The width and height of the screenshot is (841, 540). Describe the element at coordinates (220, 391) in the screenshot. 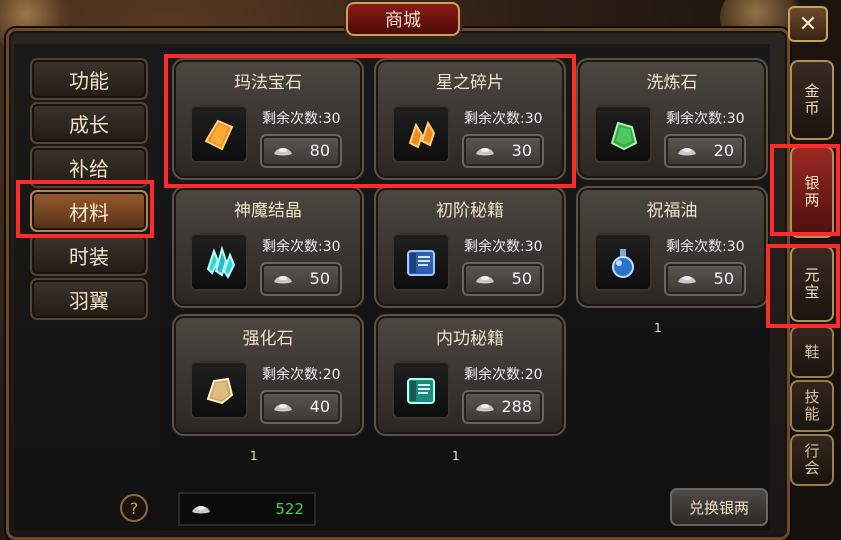

I see `gold-stone-icon` at that location.